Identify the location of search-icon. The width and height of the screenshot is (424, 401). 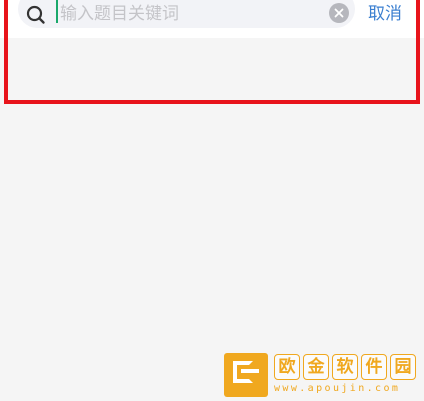
(36, 15).